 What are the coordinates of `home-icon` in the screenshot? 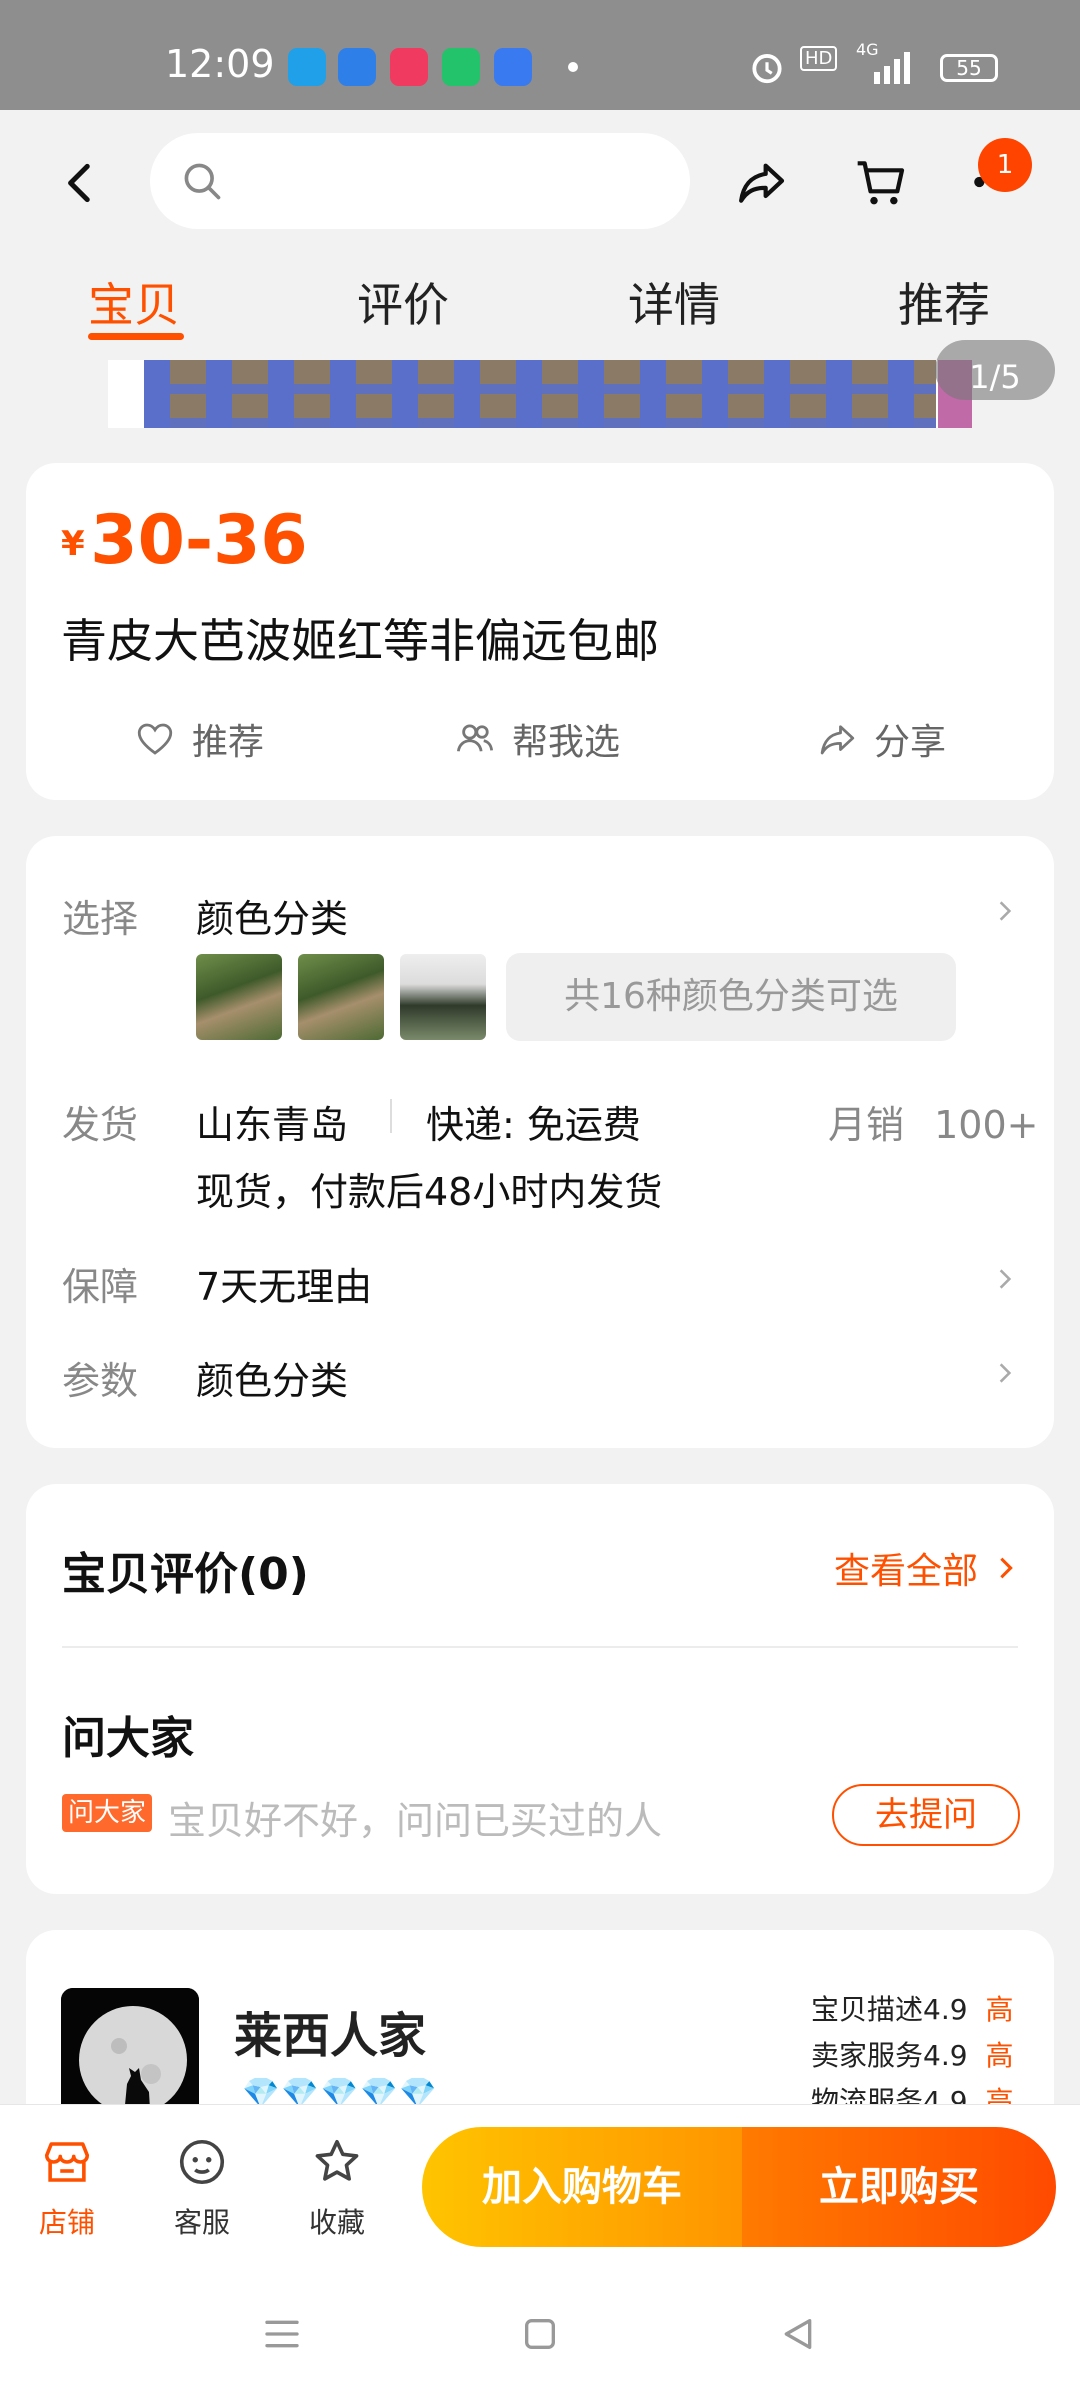 It's located at (540, 2334).